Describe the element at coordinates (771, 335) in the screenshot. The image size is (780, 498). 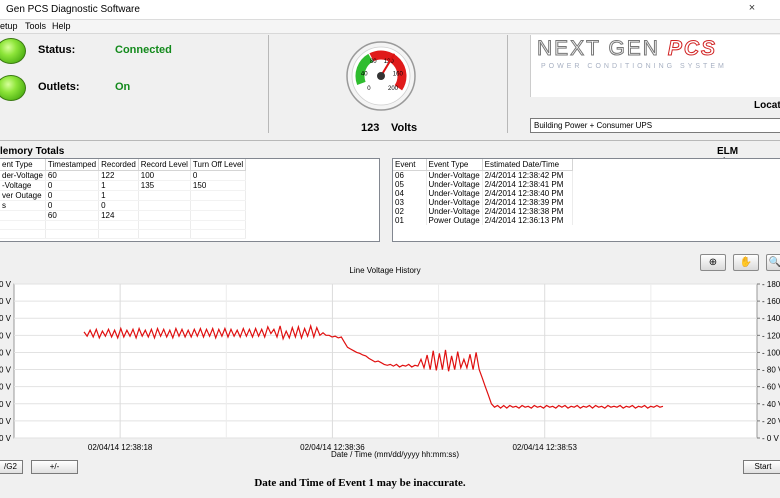
I see `y-tick-label-right: - 120 V` at that location.